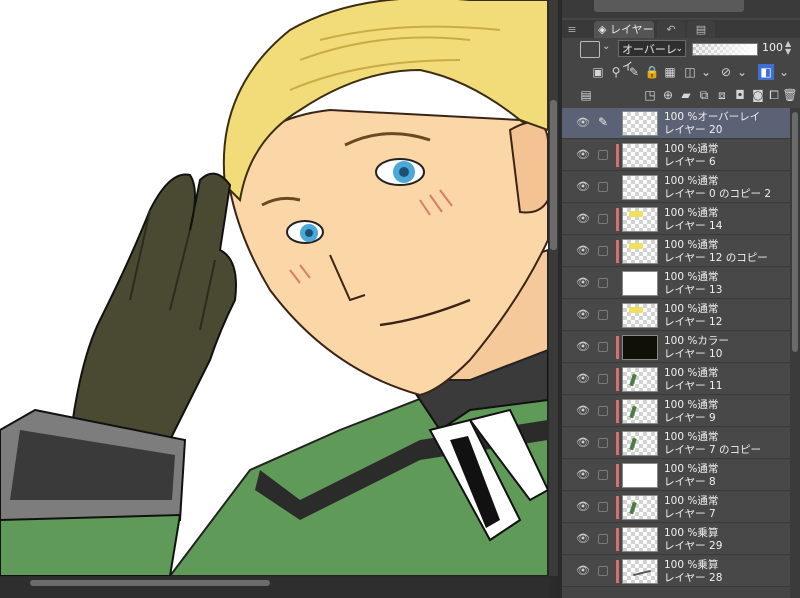 This screenshot has height=598, width=800. Describe the element at coordinates (774, 95) in the screenshot. I see `copy-layer-icon: ⧠` at that location.